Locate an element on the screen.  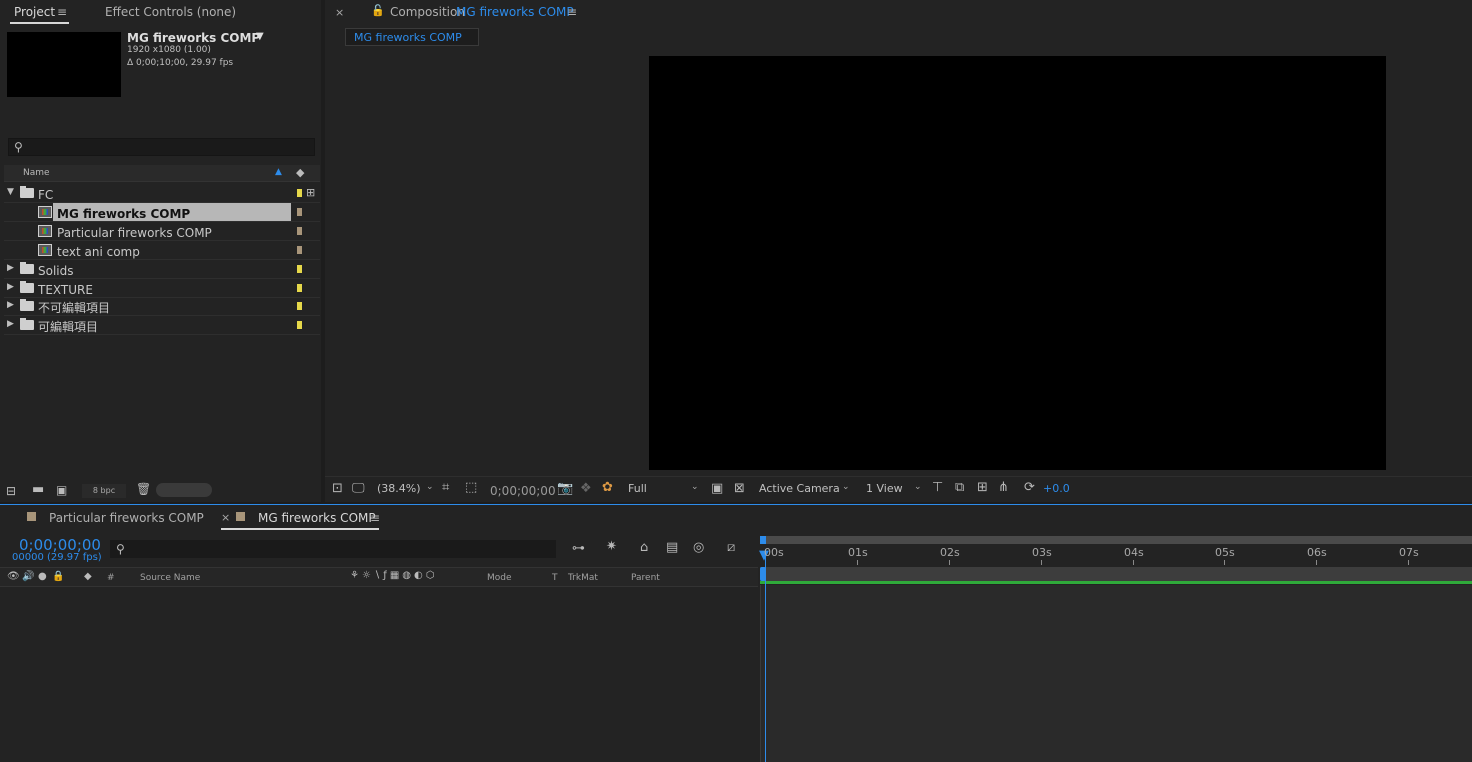
camera-snapshot-icon: 📷 is located at coordinates (565, 488).